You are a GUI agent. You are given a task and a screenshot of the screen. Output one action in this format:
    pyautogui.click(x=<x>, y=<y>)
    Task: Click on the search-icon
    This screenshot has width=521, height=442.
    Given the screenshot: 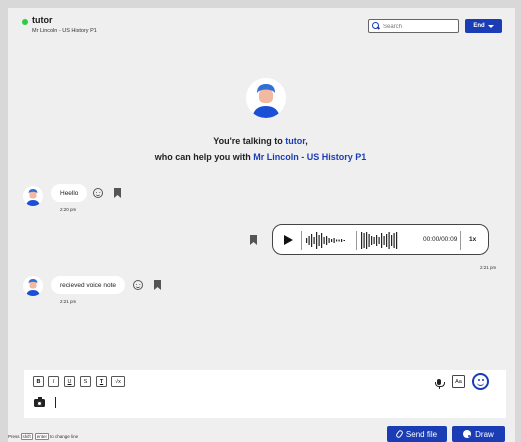 What is the action you would take?
    pyautogui.click(x=376, y=26)
    